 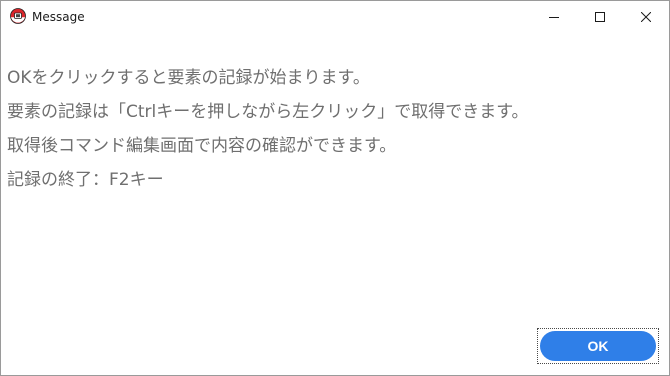 What do you see at coordinates (188, 78) in the screenshot?
I see `message-line: OKをクリックすると要素の記録が始まります。` at bounding box center [188, 78].